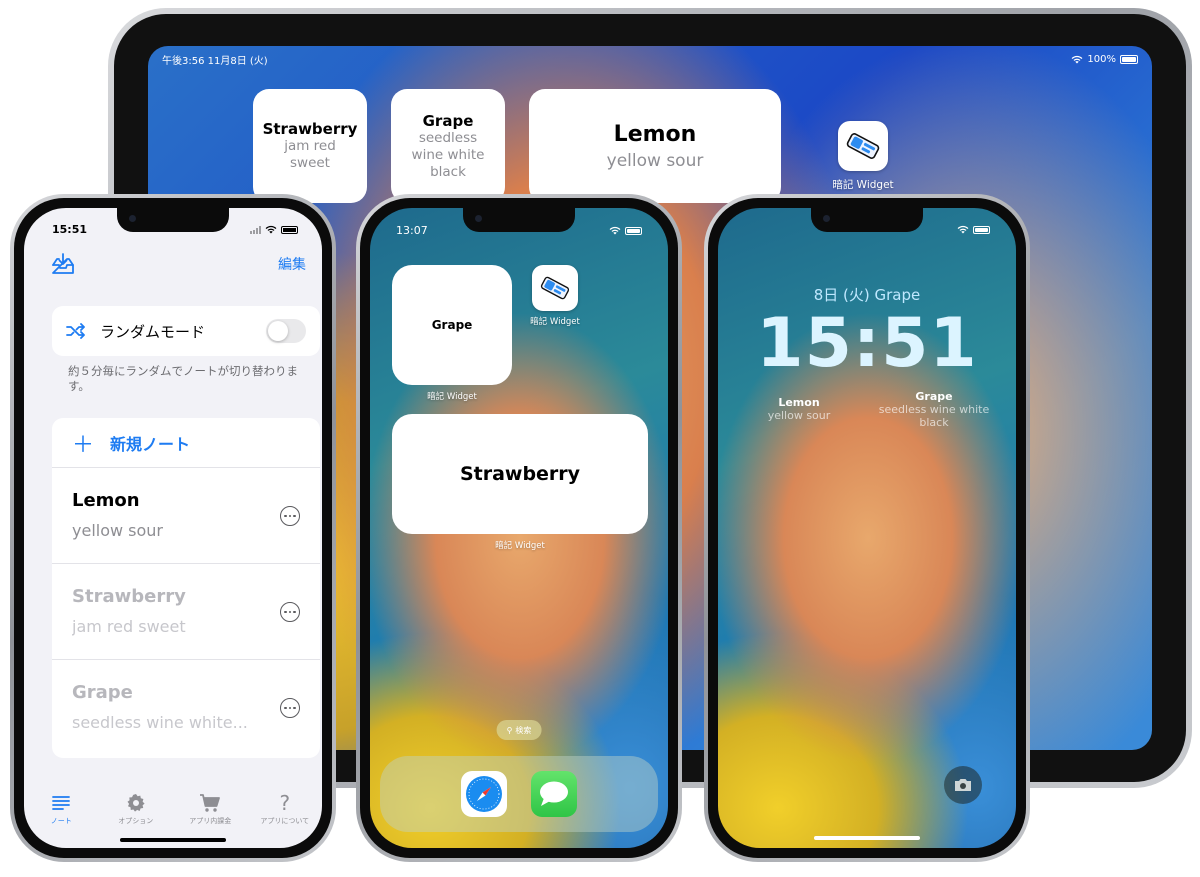 Image resolution: width=1200 pixels, height=877 pixels. Describe the element at coordinates (285, 803) in the screenshot. I see `question-icon: ?` at that location.